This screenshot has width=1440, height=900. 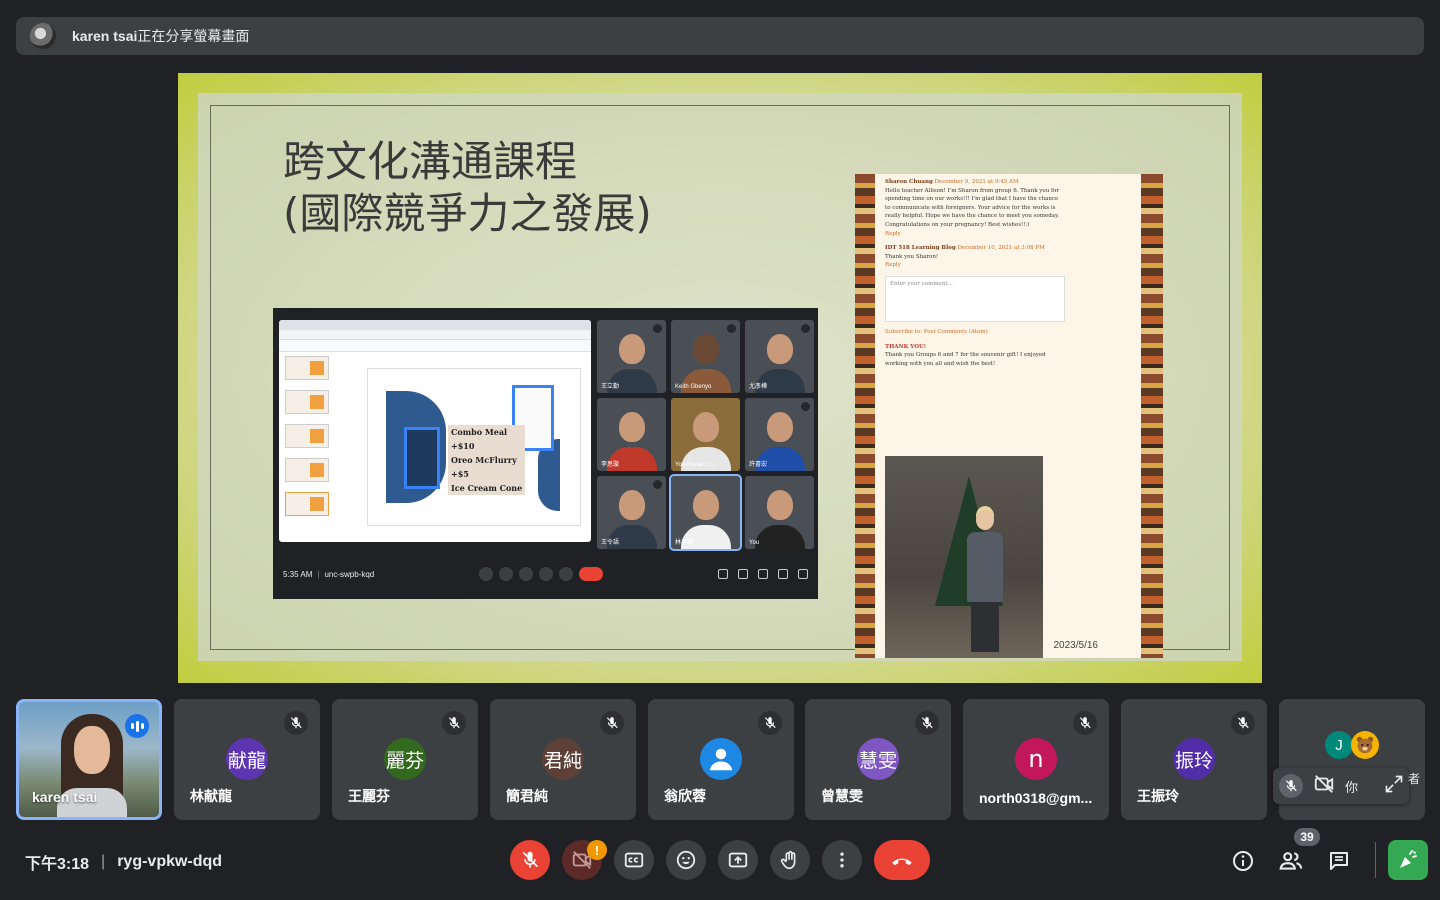 I want to click on camera-off-icon, so click(x=1324, y=786).